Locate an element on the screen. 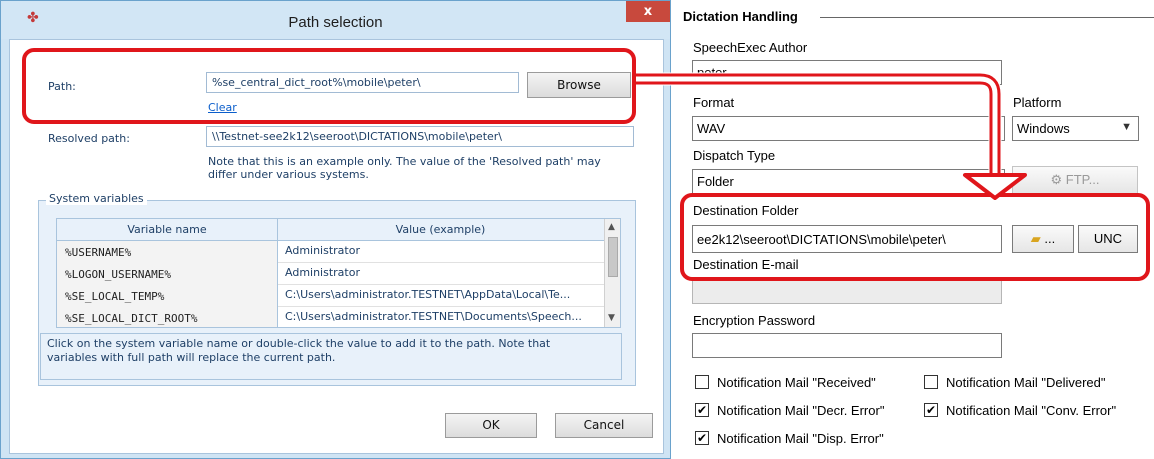 This screenshot has width=1154, height=459. platform-value: Windows is located at coordinates (1043, 128).